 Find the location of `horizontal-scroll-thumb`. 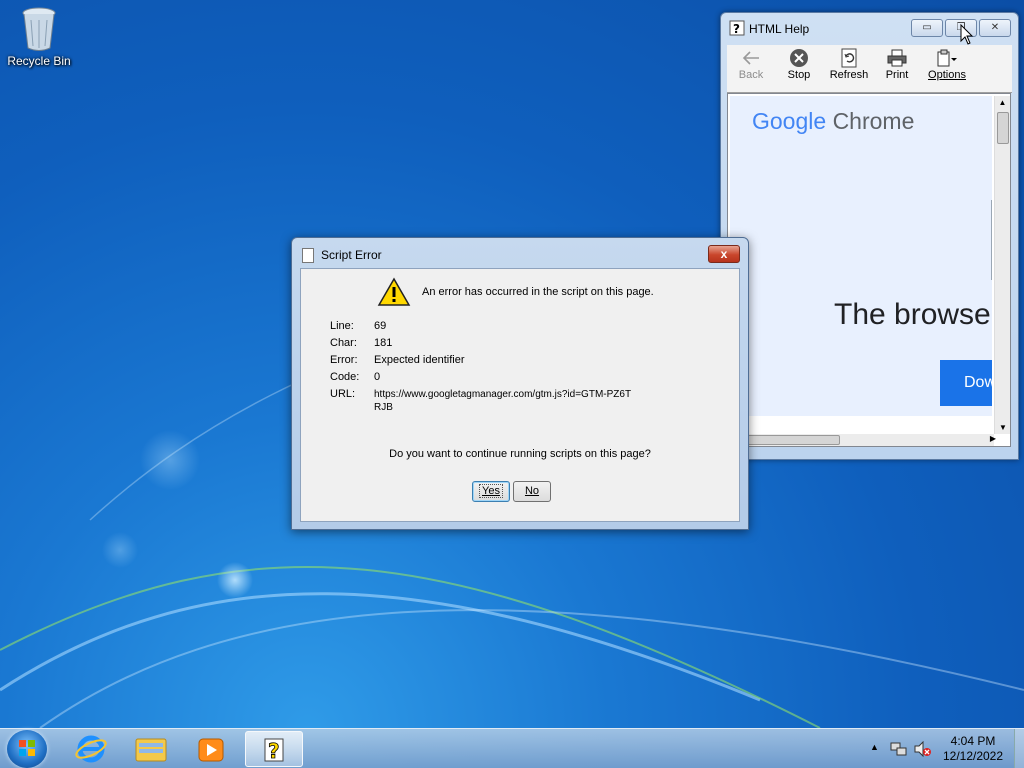

horizontal-scroll-thumb is located at coordinates (792, 440).